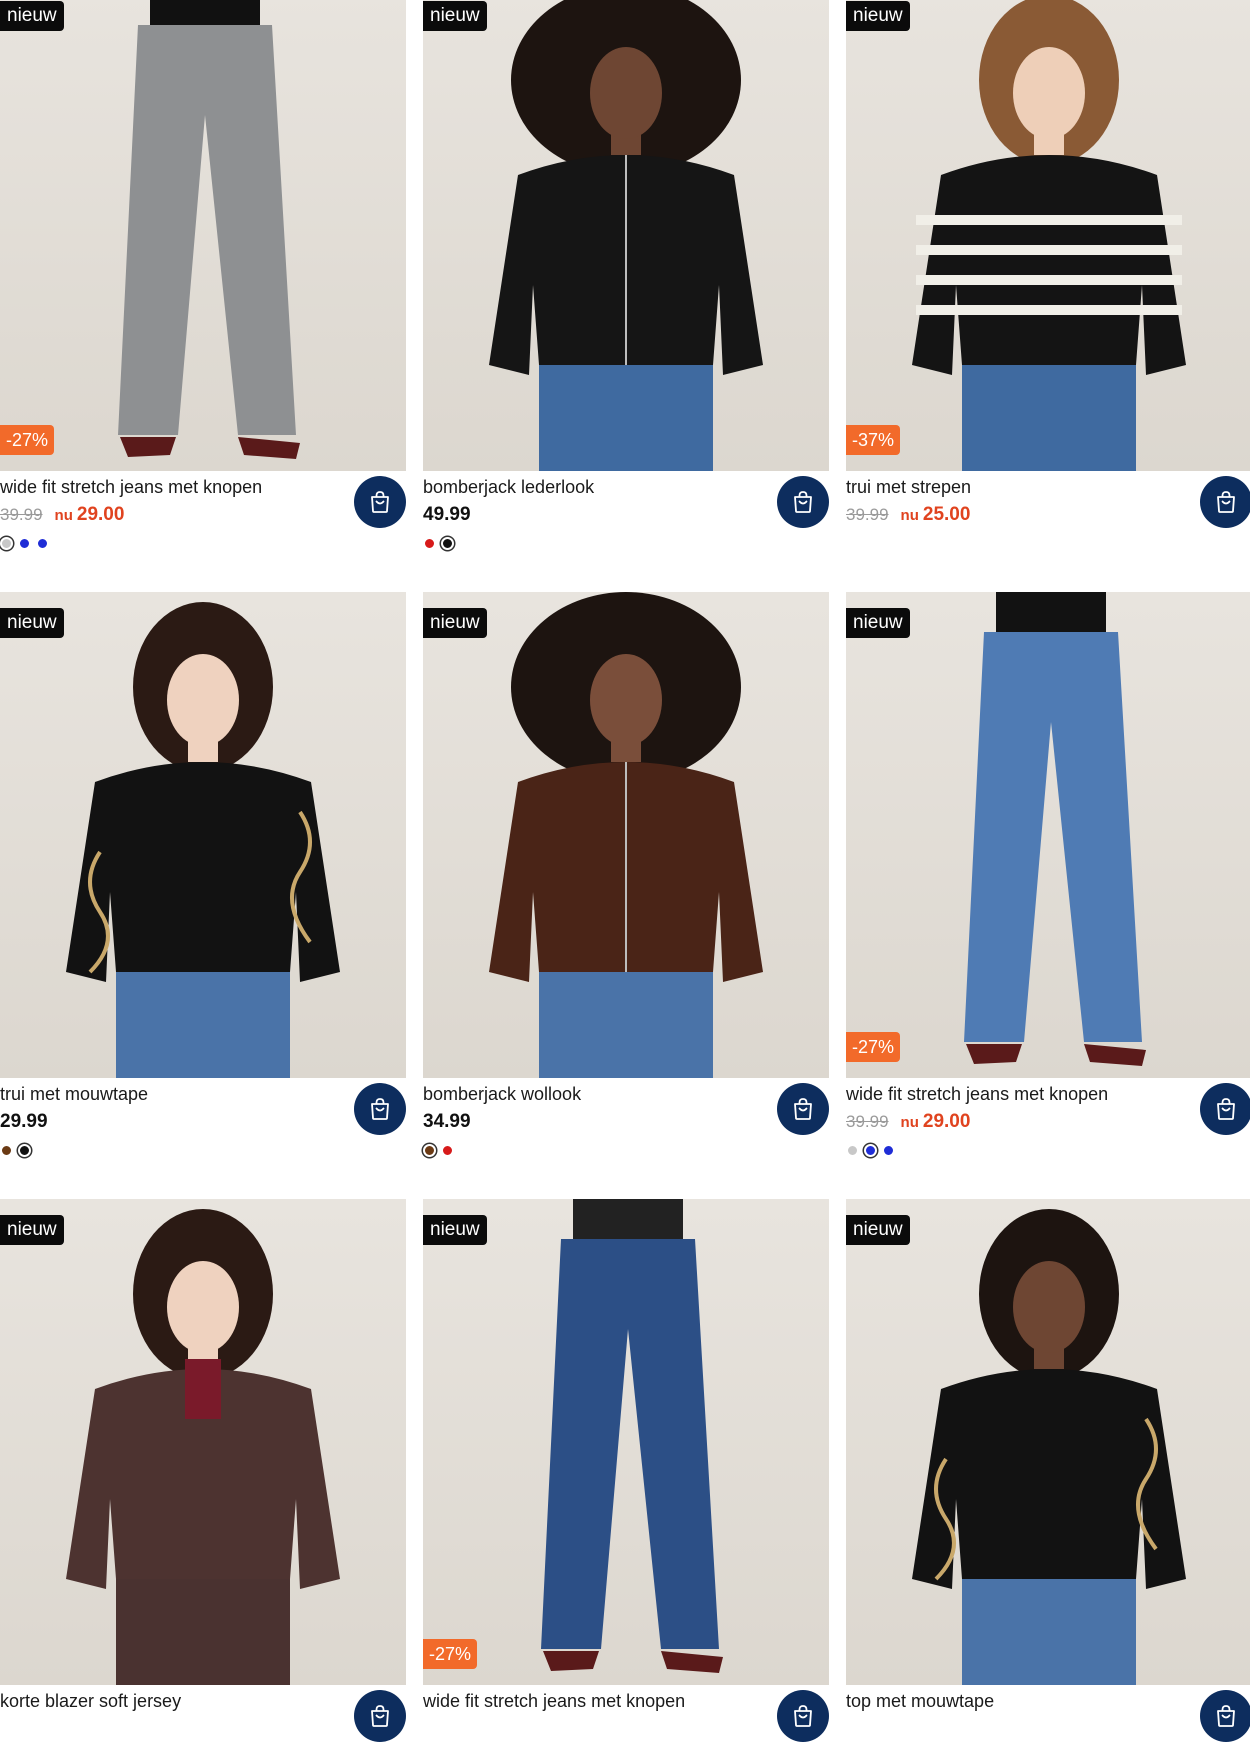 This screenshot has width=1250, height=1742. What do you see at coordinates (873, 440) in the screenshot?
I see `discount-badge: -37%` at bounding box center [873, 440].